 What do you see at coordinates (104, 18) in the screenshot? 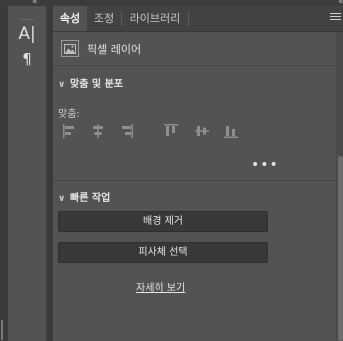
I see `tab-adjustments: 조정` at bounding box center [104, 18].